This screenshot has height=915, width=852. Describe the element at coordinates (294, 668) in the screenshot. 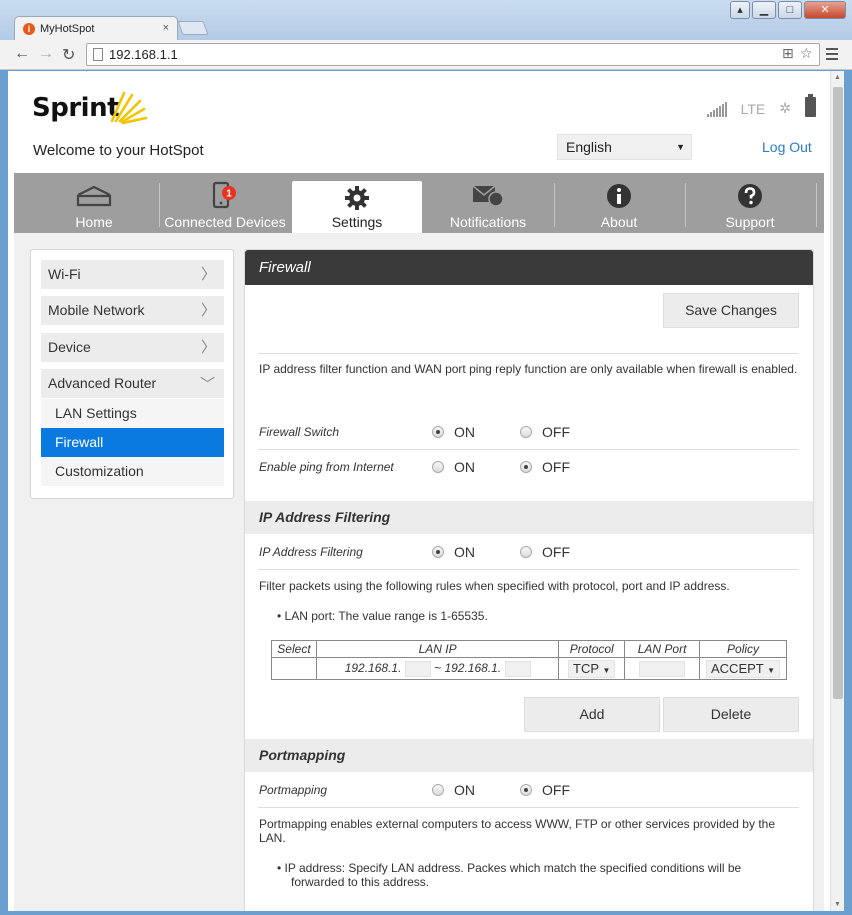

I see `select-cell` at that location.